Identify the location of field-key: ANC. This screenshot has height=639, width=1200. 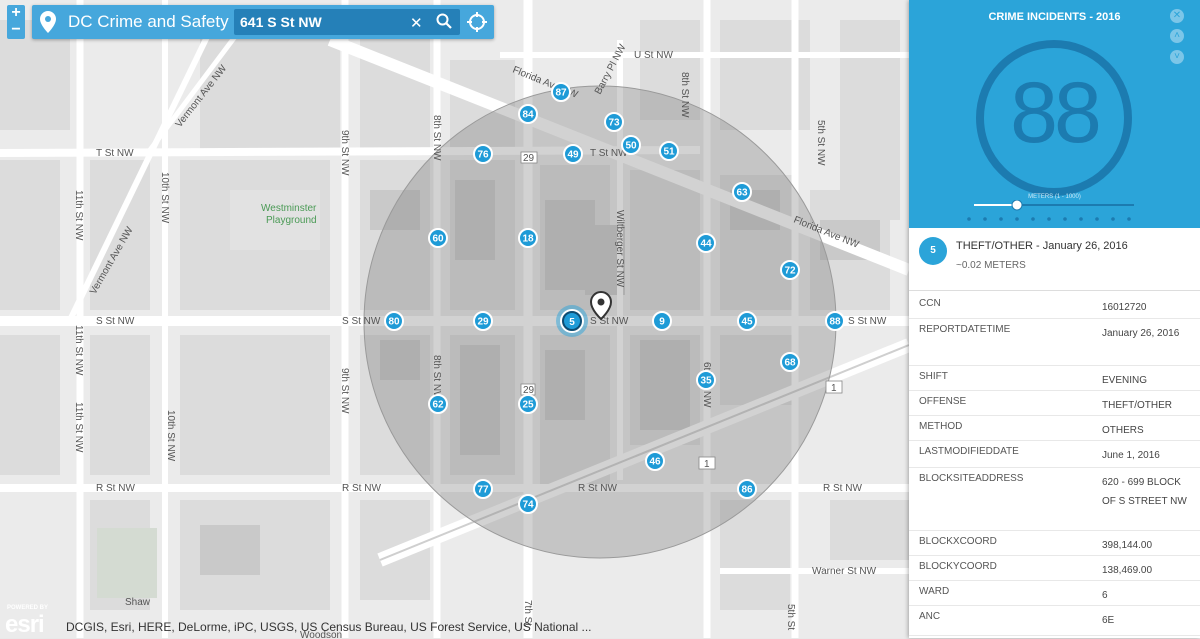
(930, 616).